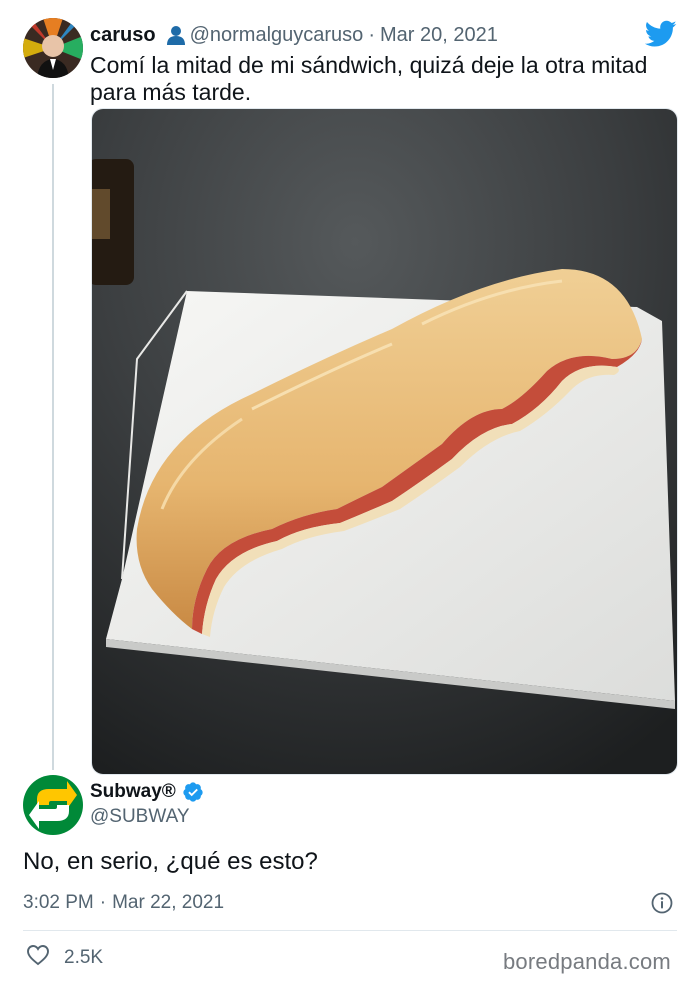 The image size is (700, 984). I want to click on thread-line, so click(53, 427).